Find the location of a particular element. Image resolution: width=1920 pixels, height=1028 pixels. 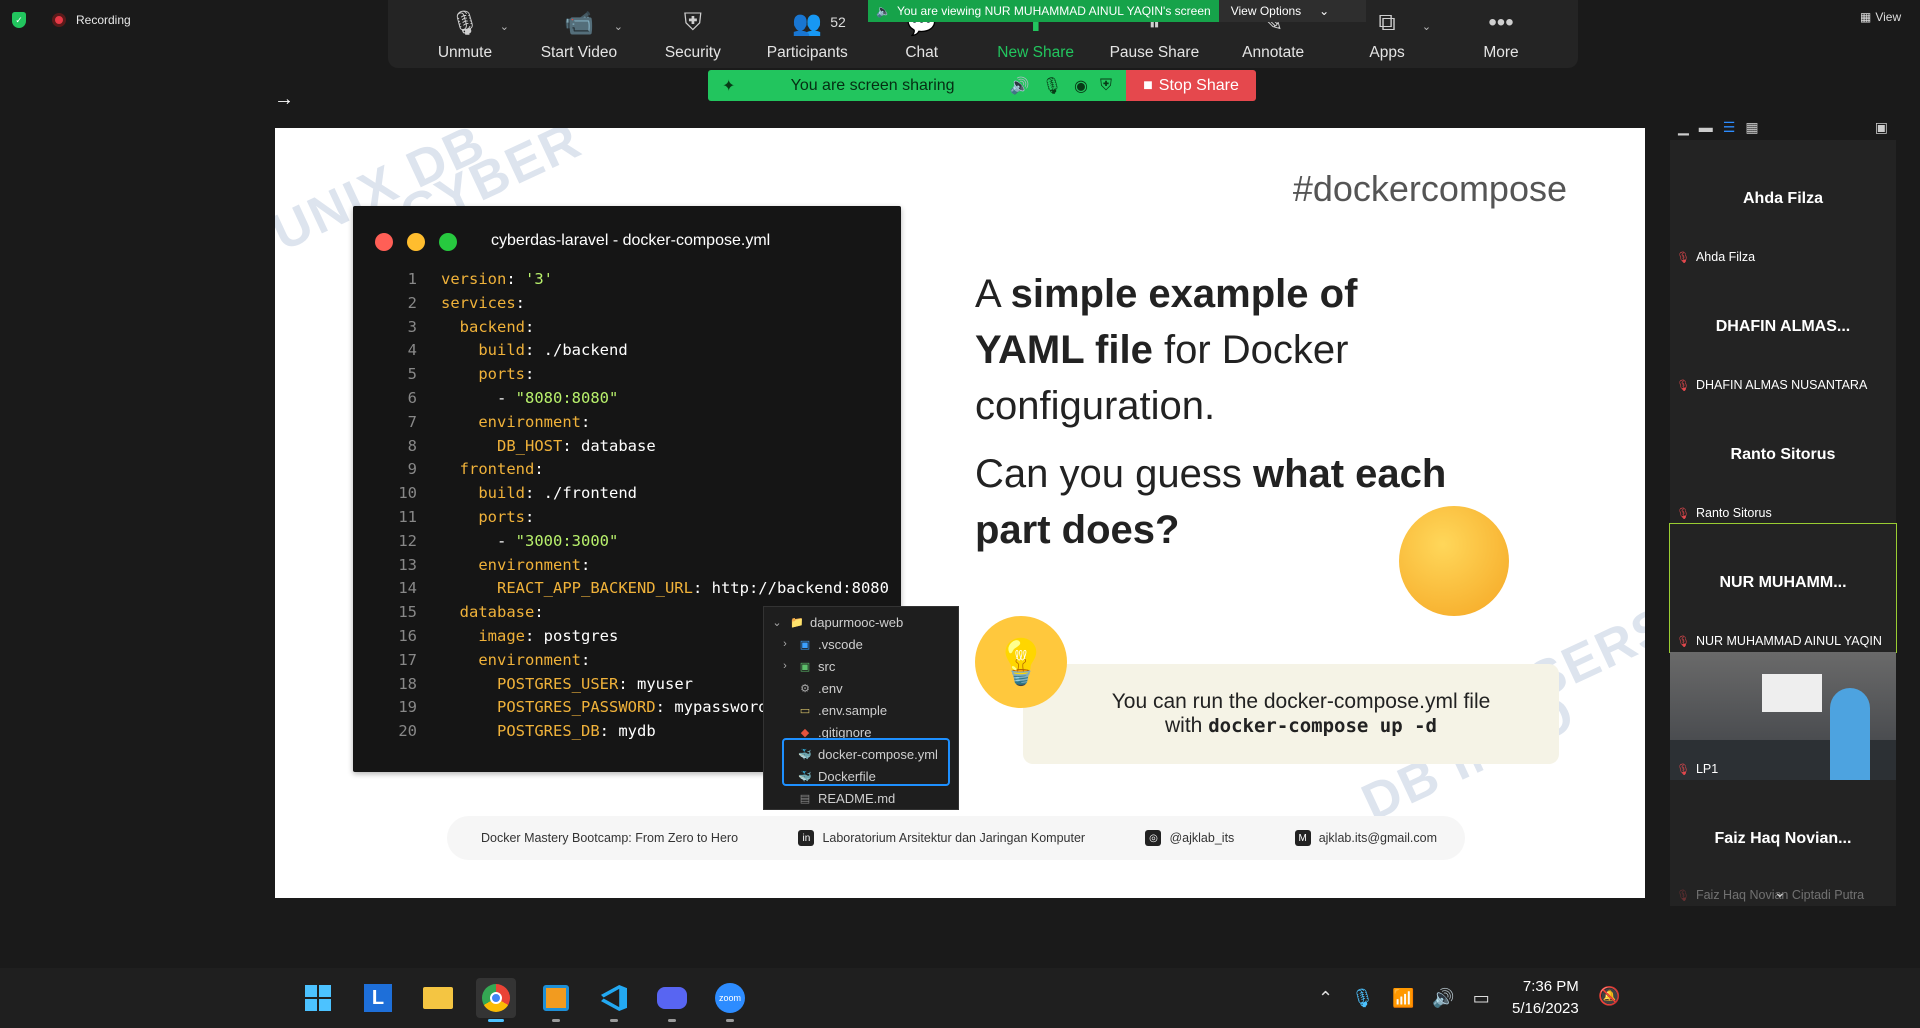

view-options-button: View Options ⌄ is located at coordinates (1280, 11).